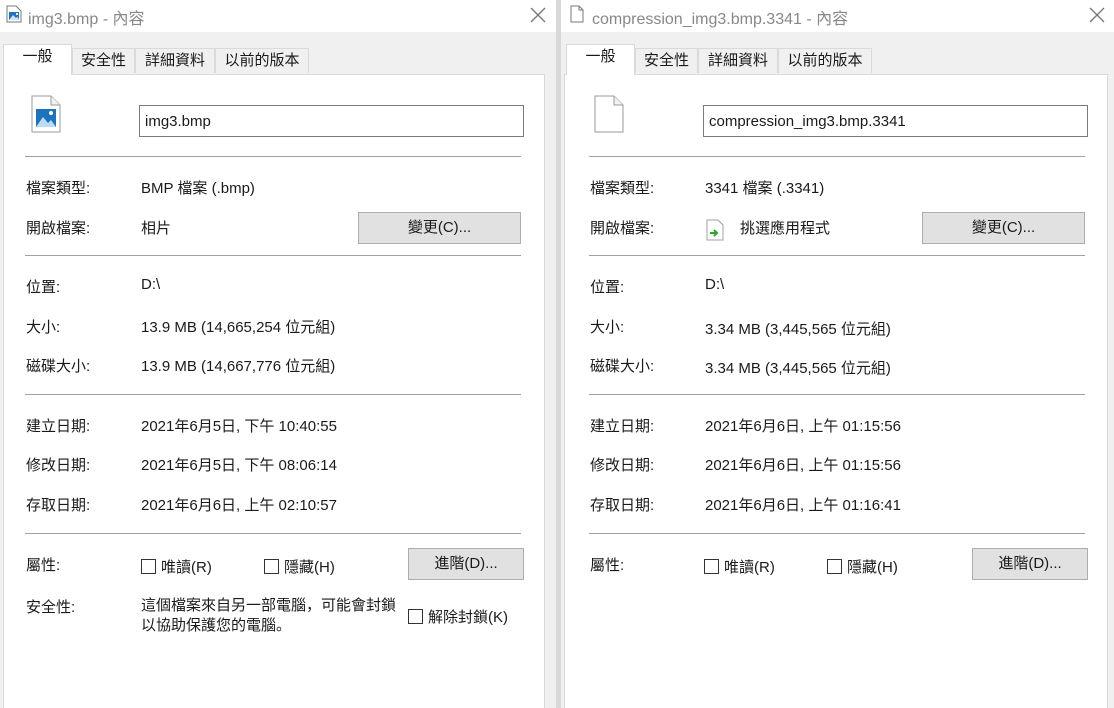 Image resolution: width=1114 pixels, height=708 pixels. Describe the element at coordinates (765, 188) in the screenshot. I see `file-type-value: 3341 檔案 (.3341)` at that location.